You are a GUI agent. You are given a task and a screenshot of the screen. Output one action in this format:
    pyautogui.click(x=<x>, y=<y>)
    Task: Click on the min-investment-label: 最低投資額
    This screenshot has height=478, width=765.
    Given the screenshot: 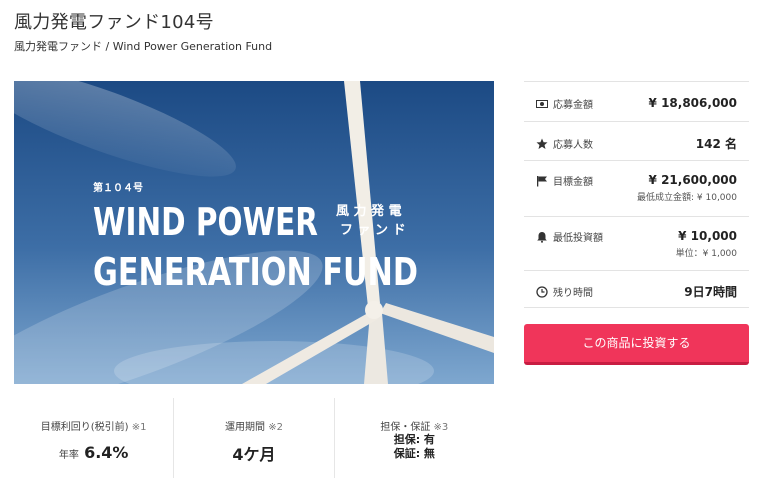 What is the action you would take?
    pyautogui.click(x=578, y=238)
    